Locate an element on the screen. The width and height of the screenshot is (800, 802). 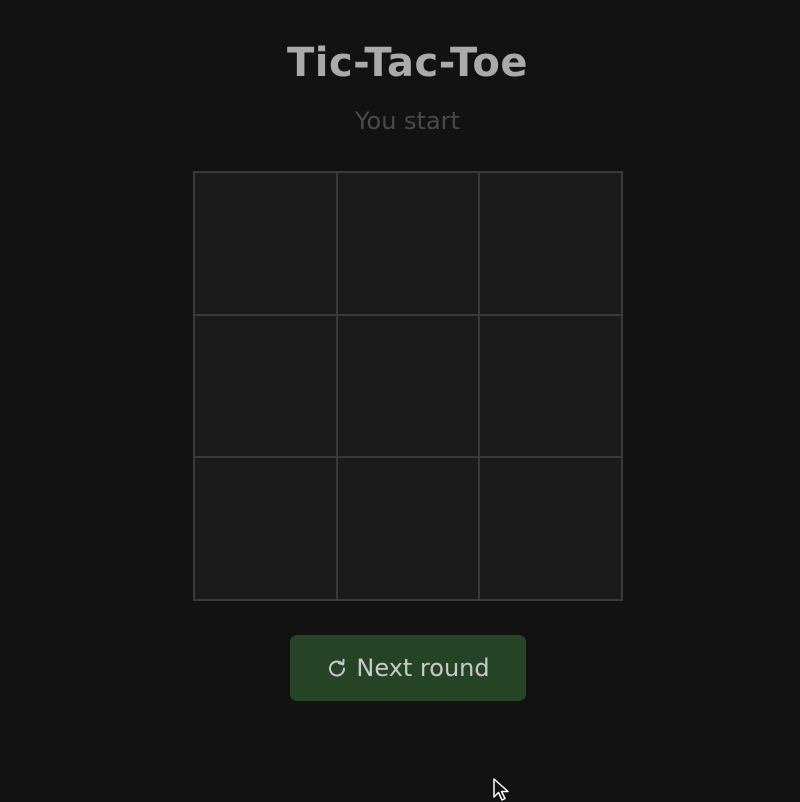
refresh-icon is located at coordinates (337, 668).